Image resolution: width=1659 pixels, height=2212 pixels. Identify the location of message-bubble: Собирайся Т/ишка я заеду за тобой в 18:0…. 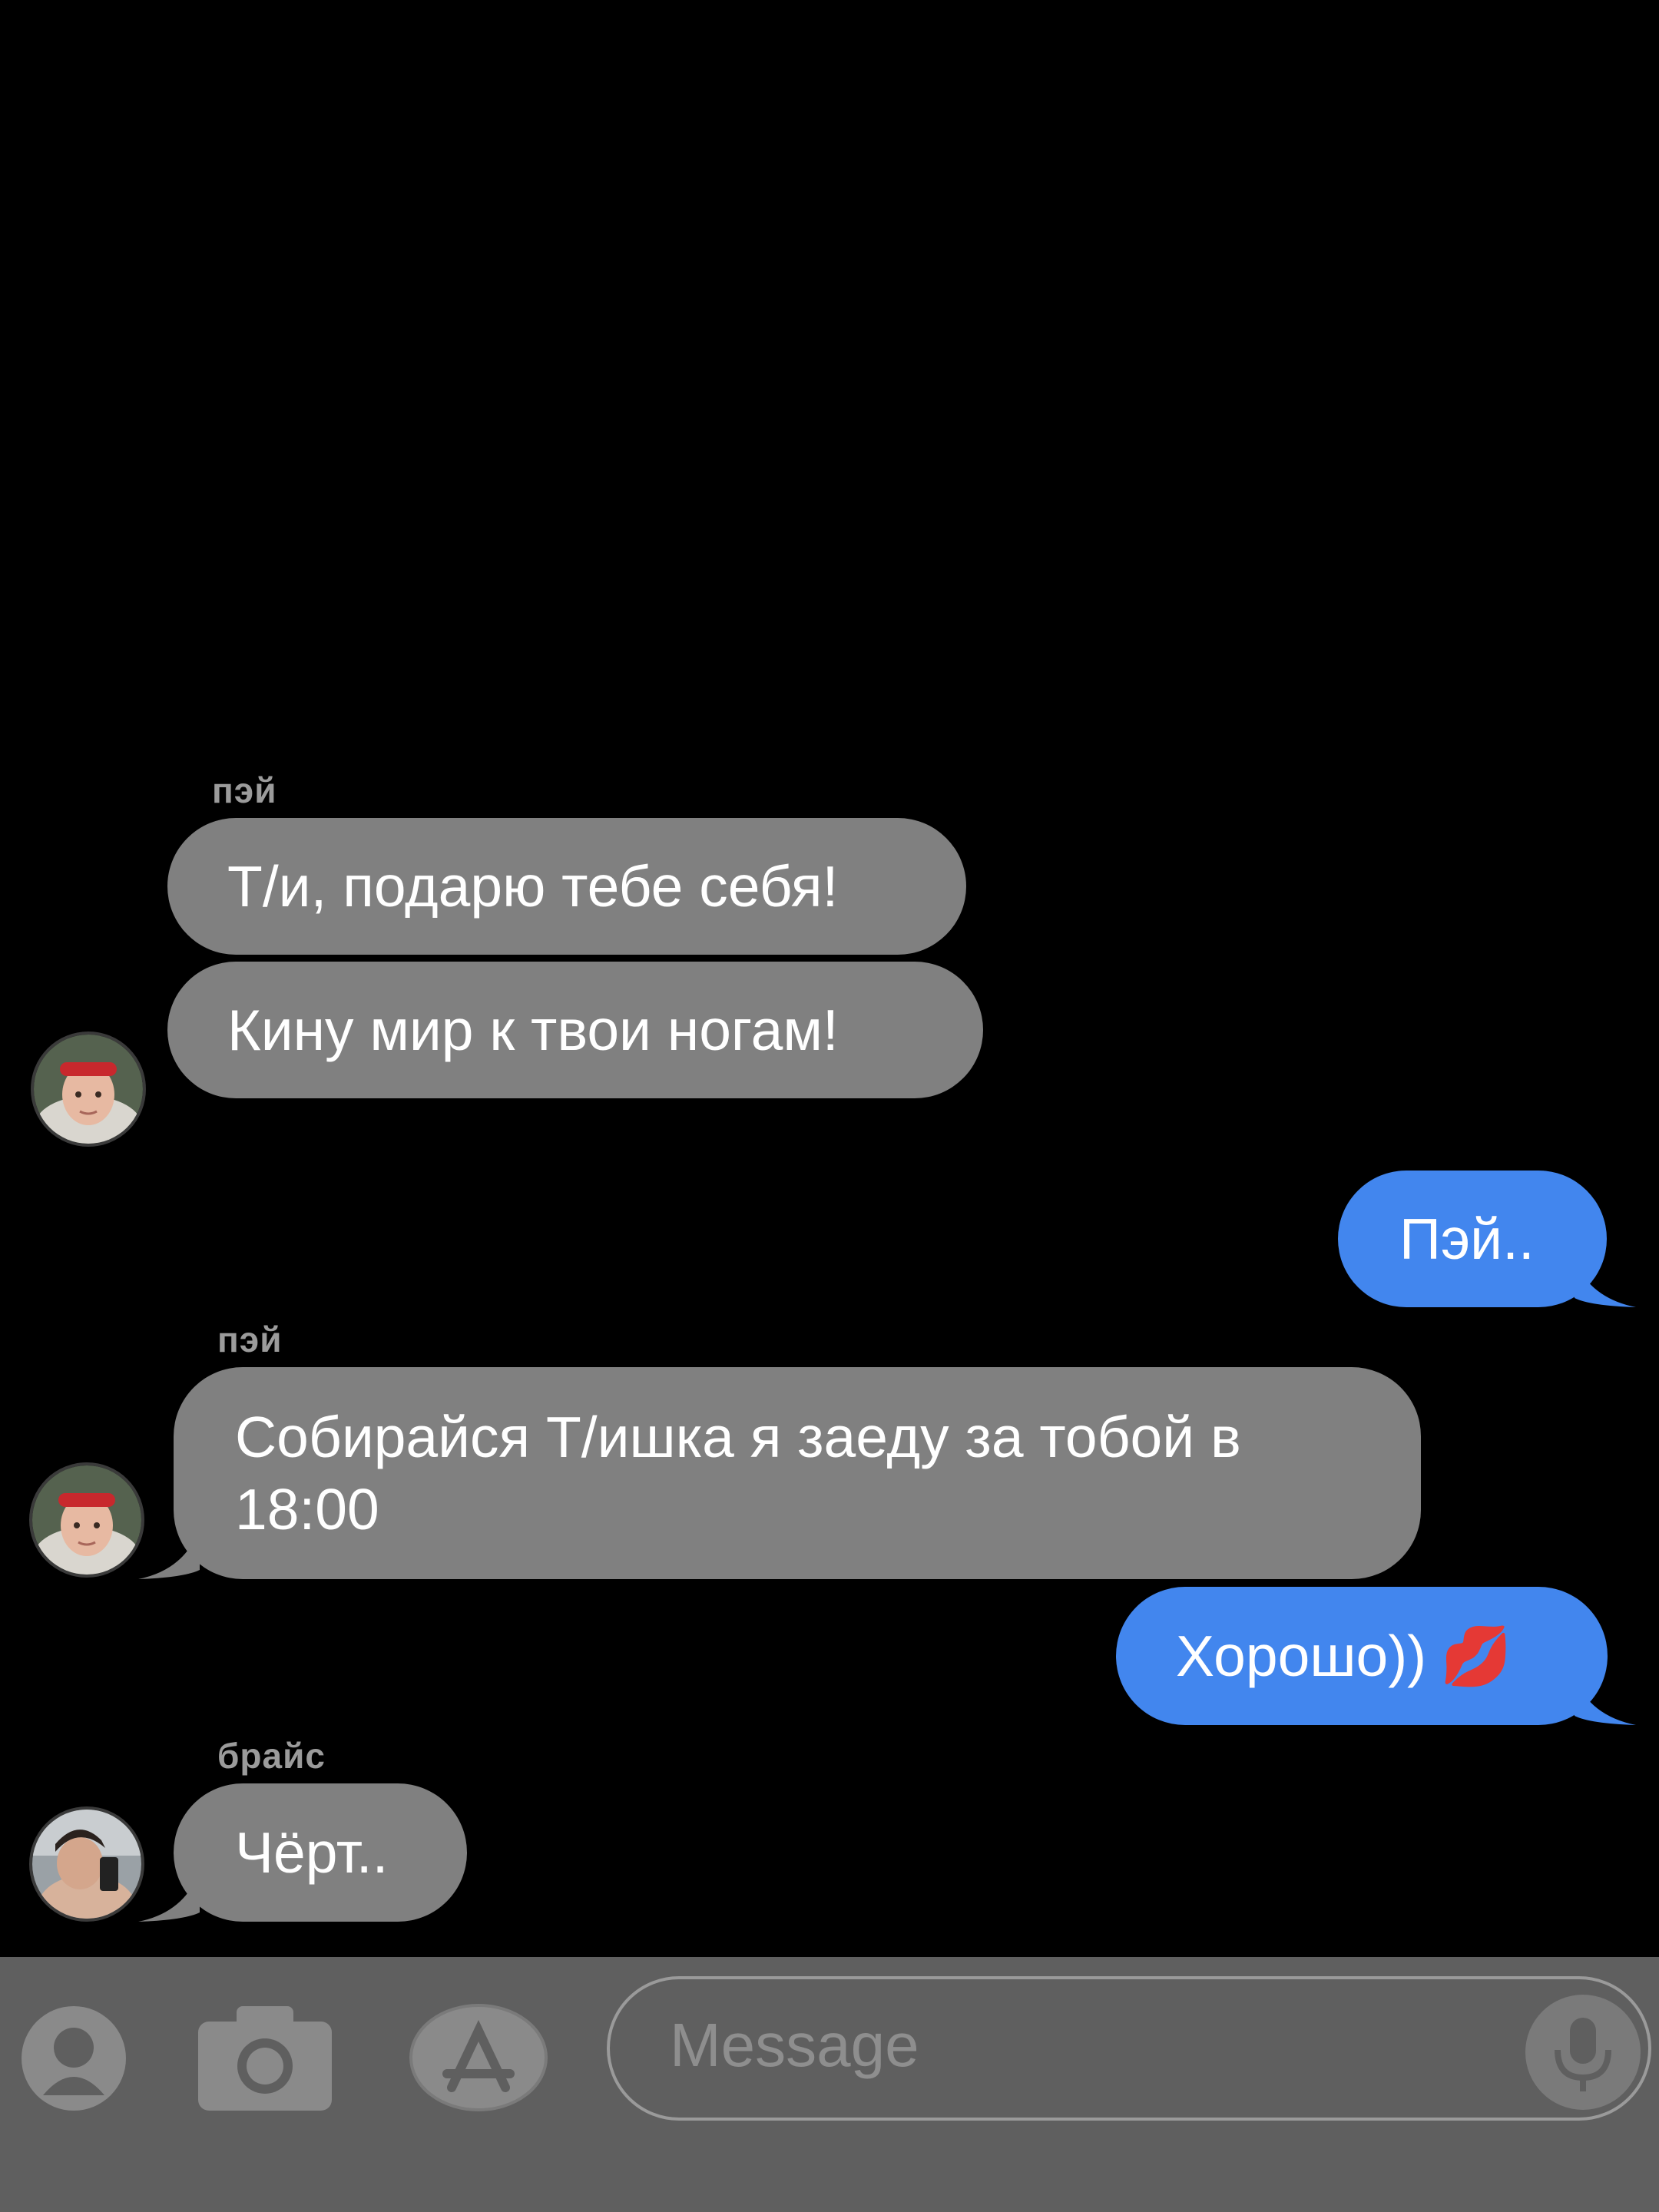
(798, 1473).